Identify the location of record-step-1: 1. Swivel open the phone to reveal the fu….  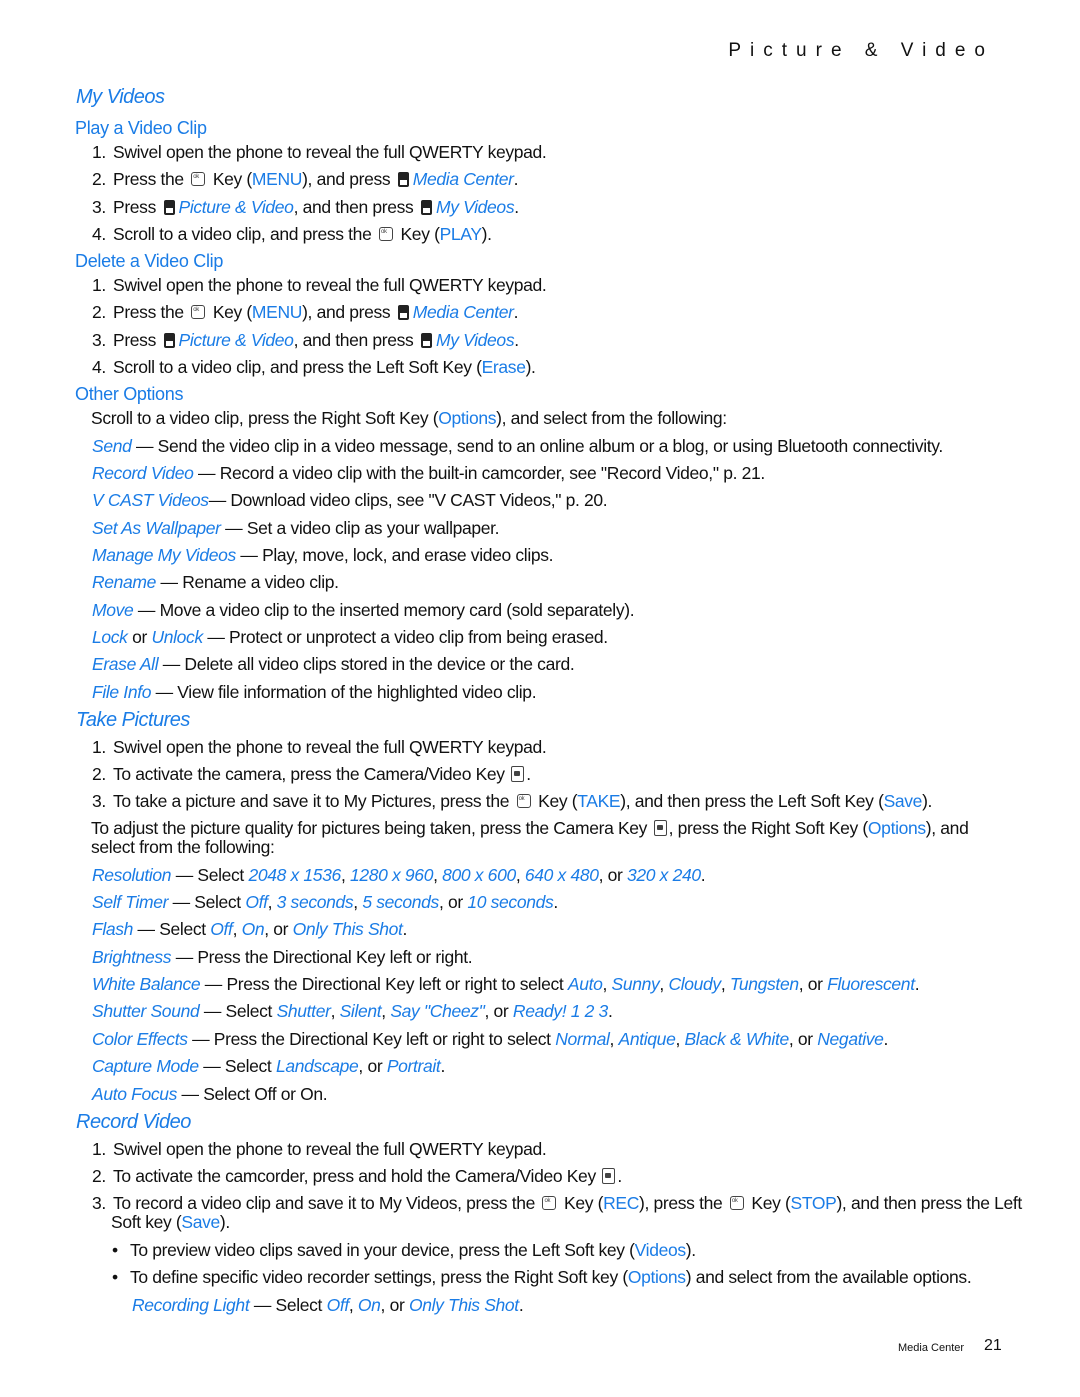
(319, 1149).